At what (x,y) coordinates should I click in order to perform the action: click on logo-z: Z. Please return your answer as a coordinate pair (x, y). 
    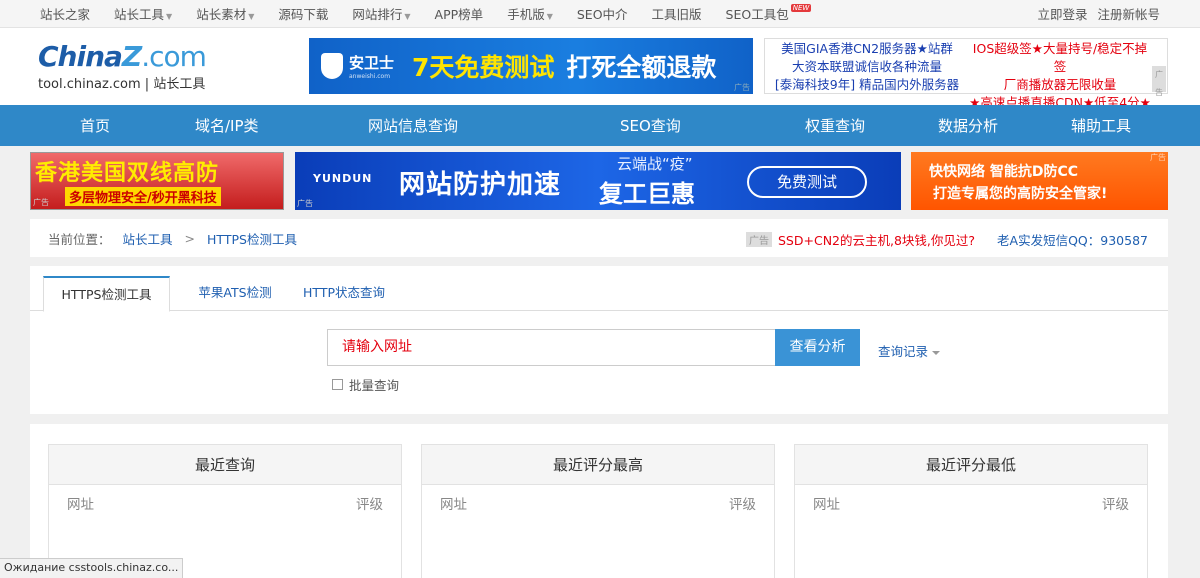
    Looking at the image, I should click on (131, 56).